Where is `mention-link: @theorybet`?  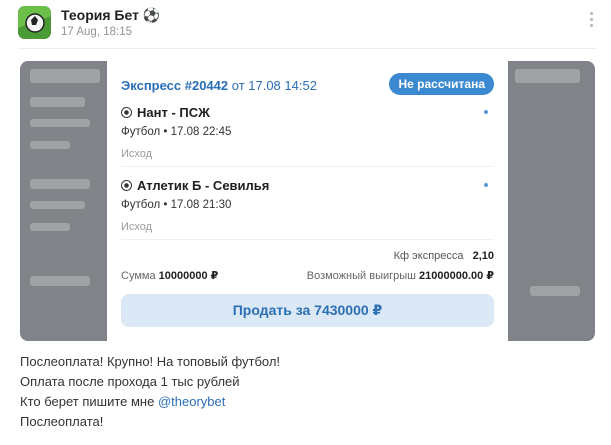 mention-link: @theorybet is located at coordinates (191, 401).